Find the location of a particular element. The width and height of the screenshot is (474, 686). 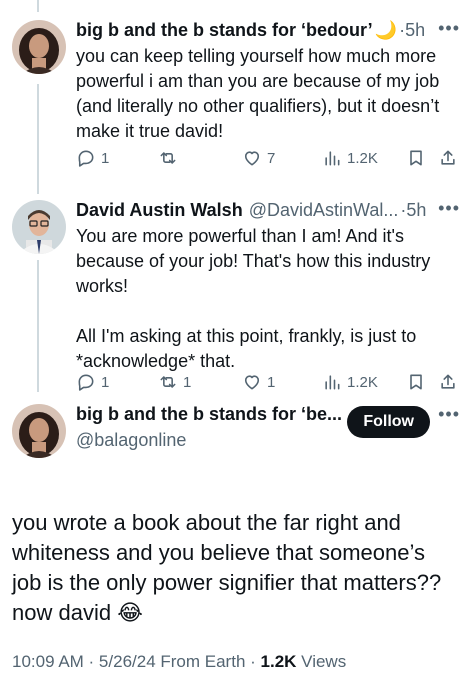

laughing-emoji: 😂 is located at coordinates (130, 612).